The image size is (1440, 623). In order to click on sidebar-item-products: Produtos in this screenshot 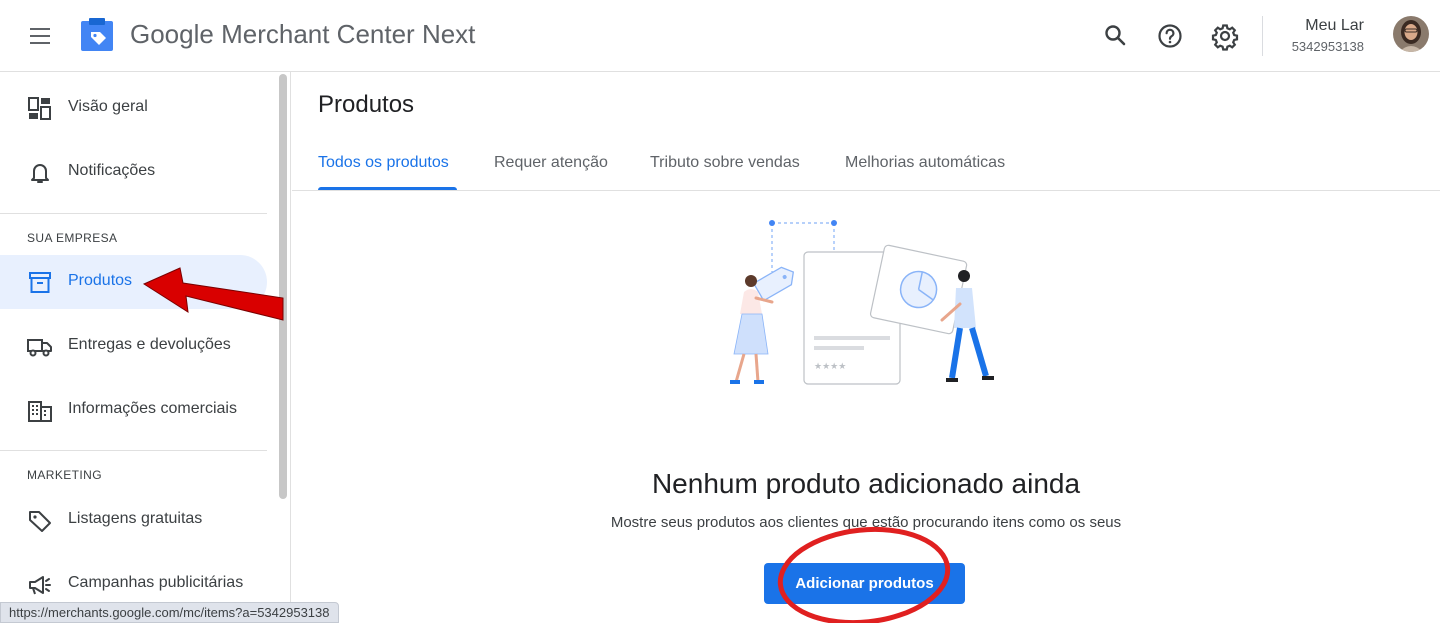, I will do `click(133, 282)`.